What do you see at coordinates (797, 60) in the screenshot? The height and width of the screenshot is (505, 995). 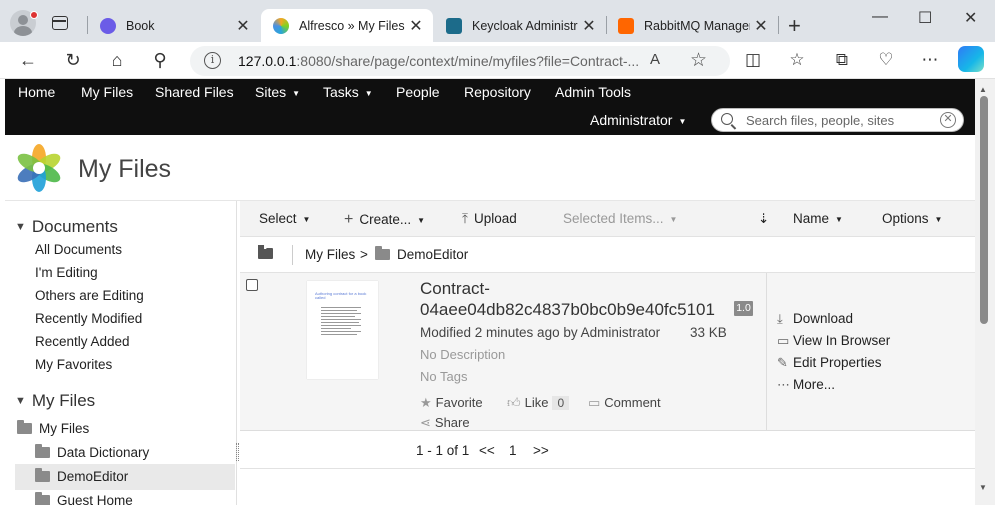 I see `favorites-icon: ☆` at bounding box center [797, 60].